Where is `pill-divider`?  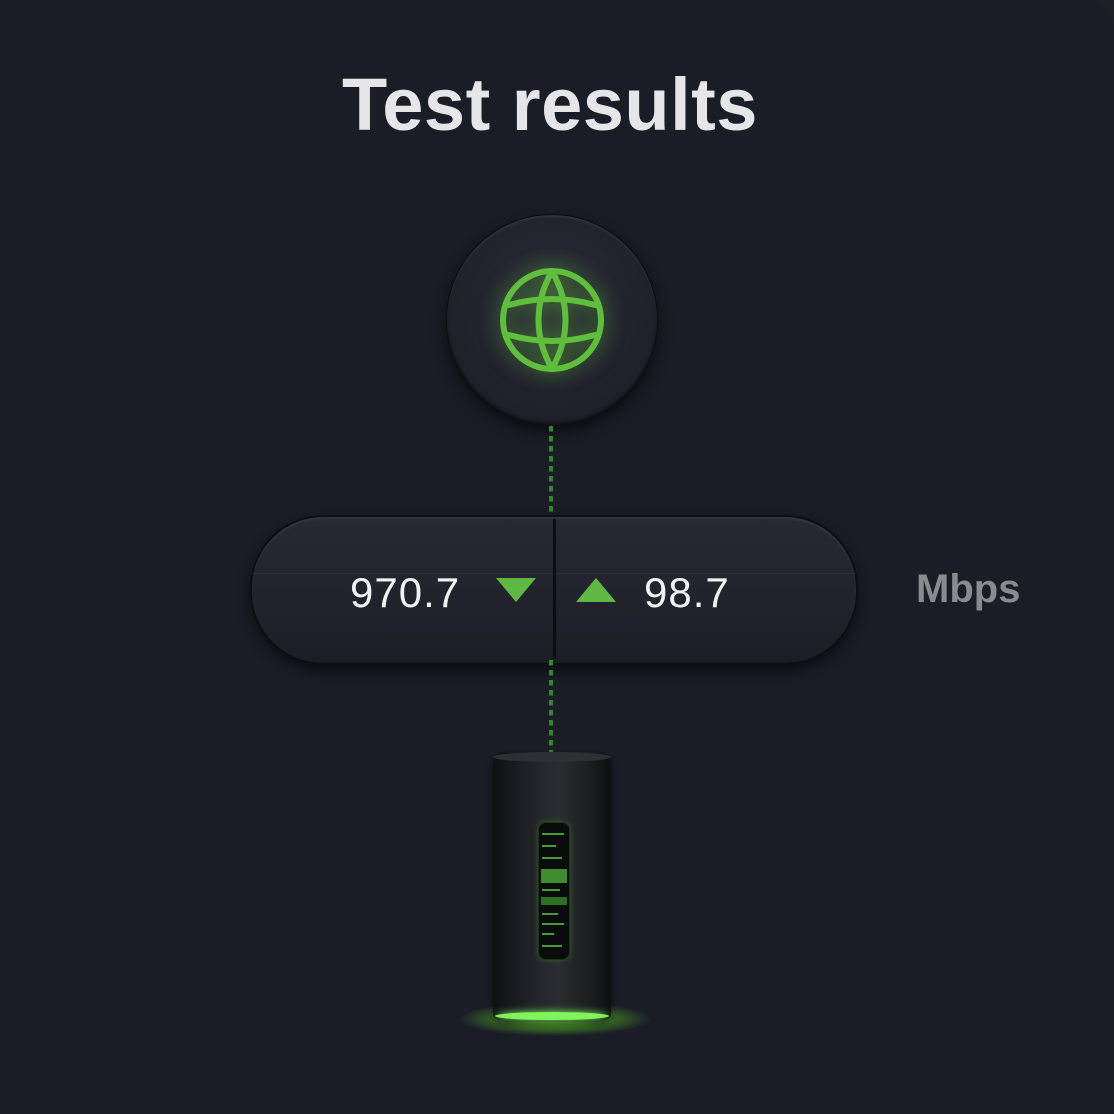 pill-divider is located at coordinates (554, 589).